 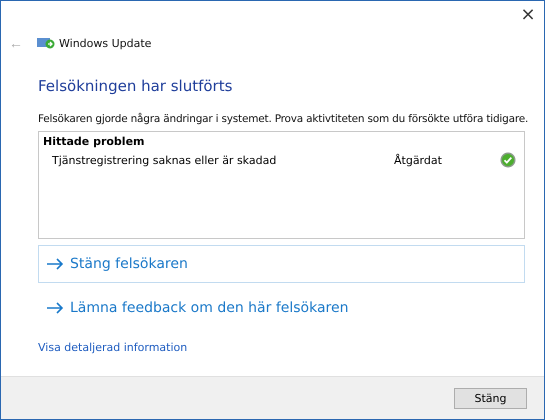 I want to click on problem-name: Tjänstregistrering saknas eller är skadad, so click(x=165, y=160).